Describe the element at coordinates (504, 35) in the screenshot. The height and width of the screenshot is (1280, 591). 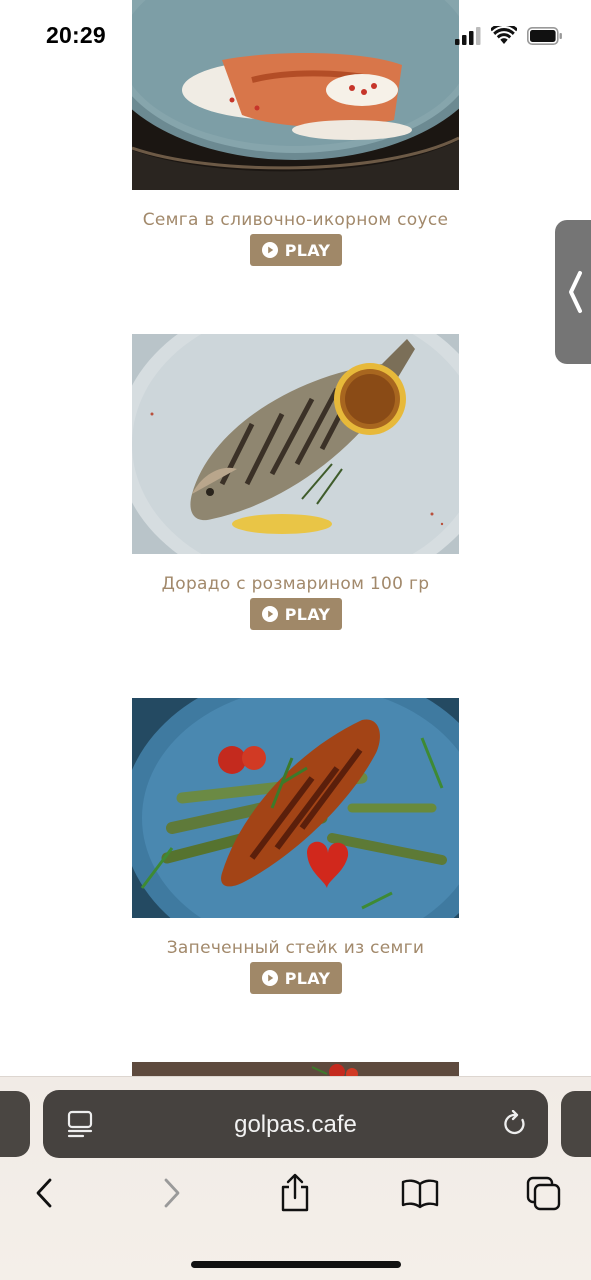
I see `wifi-icon` at that location.